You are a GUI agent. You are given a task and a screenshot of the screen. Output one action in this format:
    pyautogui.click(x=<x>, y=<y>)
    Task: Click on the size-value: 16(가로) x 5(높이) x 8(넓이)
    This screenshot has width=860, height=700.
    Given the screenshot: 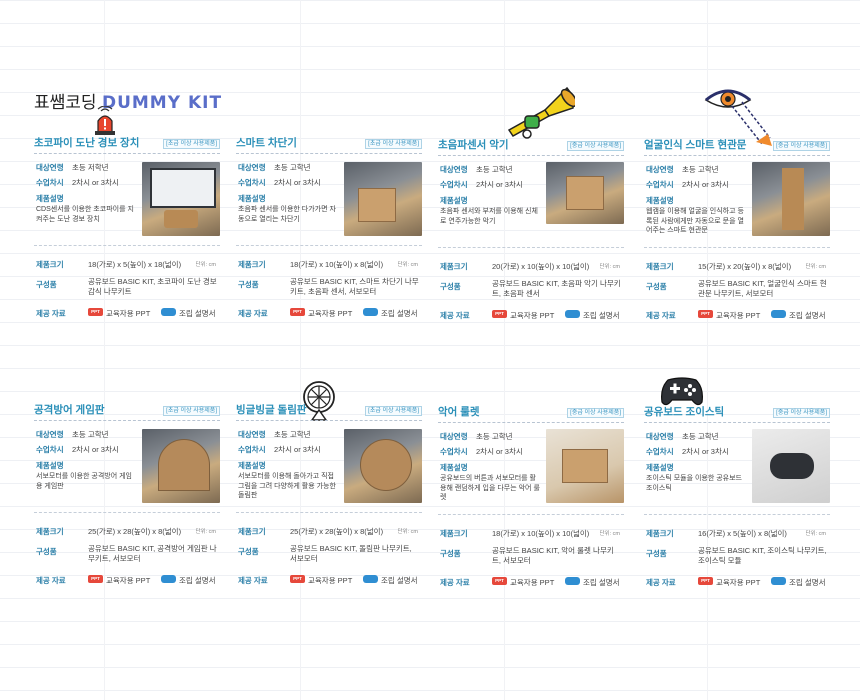 What is the action you would take?
    pyautogui.click(x=742, y=533)
    